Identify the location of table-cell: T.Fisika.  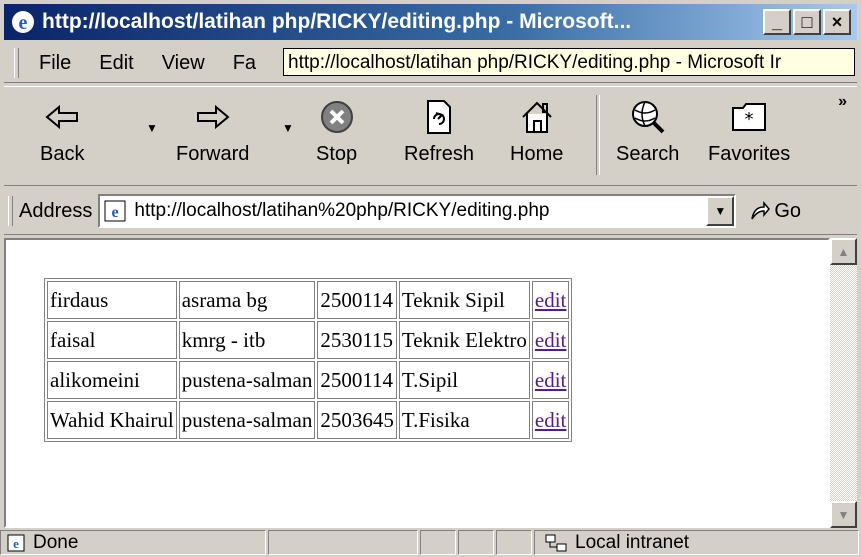
(464, 420).